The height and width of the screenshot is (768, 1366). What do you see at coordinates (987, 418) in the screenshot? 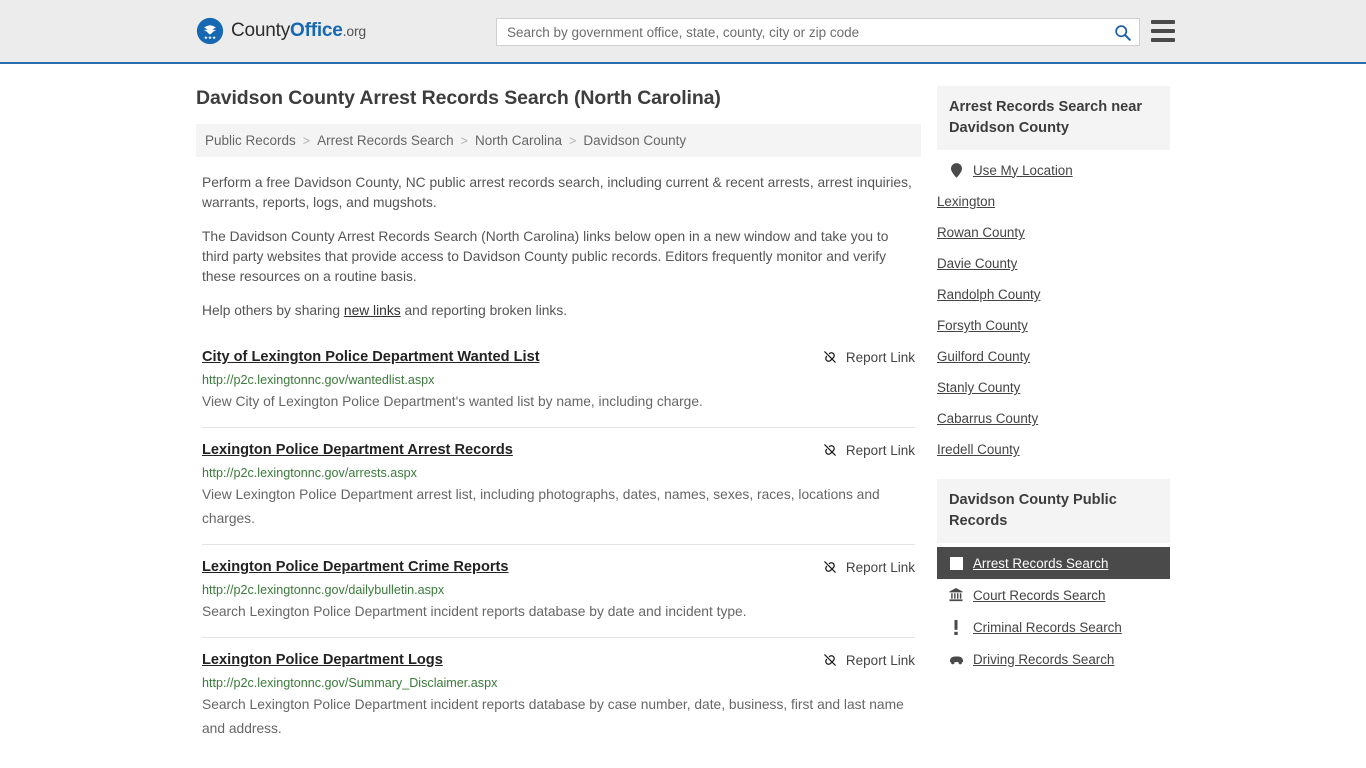
I see `sidebar-item-label: Cabarrus County` at bounding box center [987, 418].